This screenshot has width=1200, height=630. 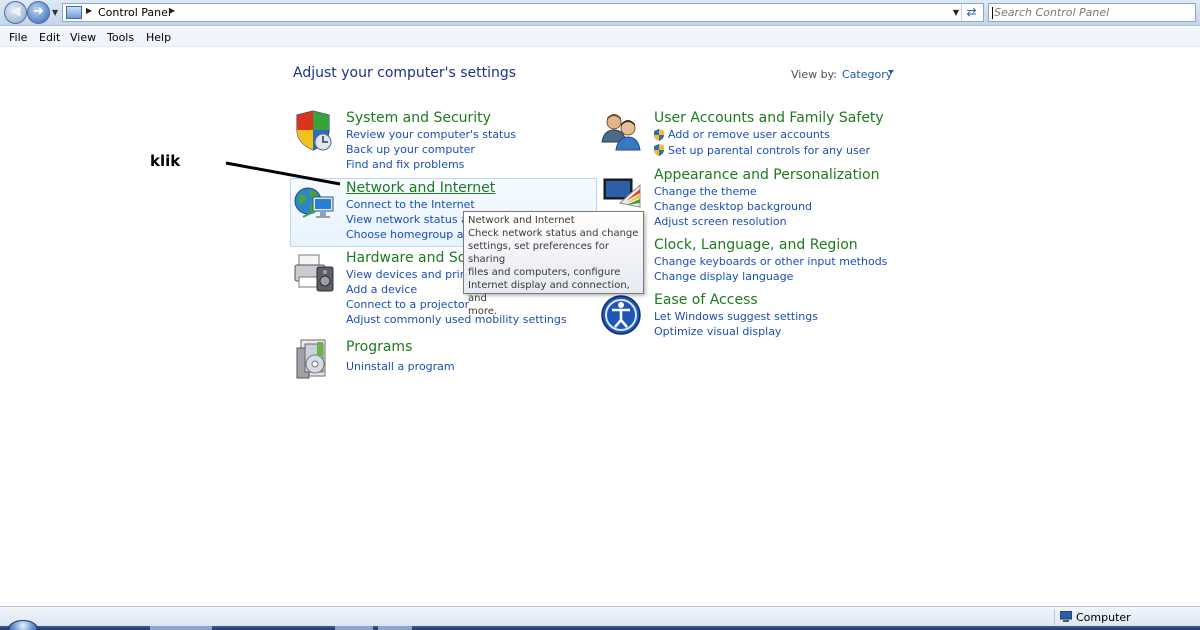 I want to click on annotation-arrow, so click(x=283, y=173).